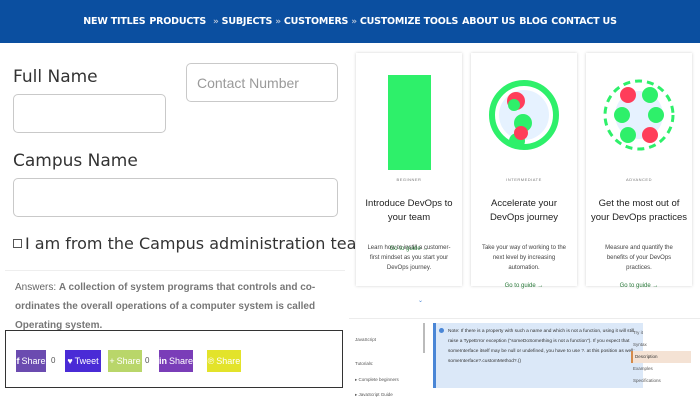 The width and height of the screenshot is (700, 400). What do you see at coordinates (175, 197) in the screenshot?
I see `campus-name-input` at bounding box center [175, 197].